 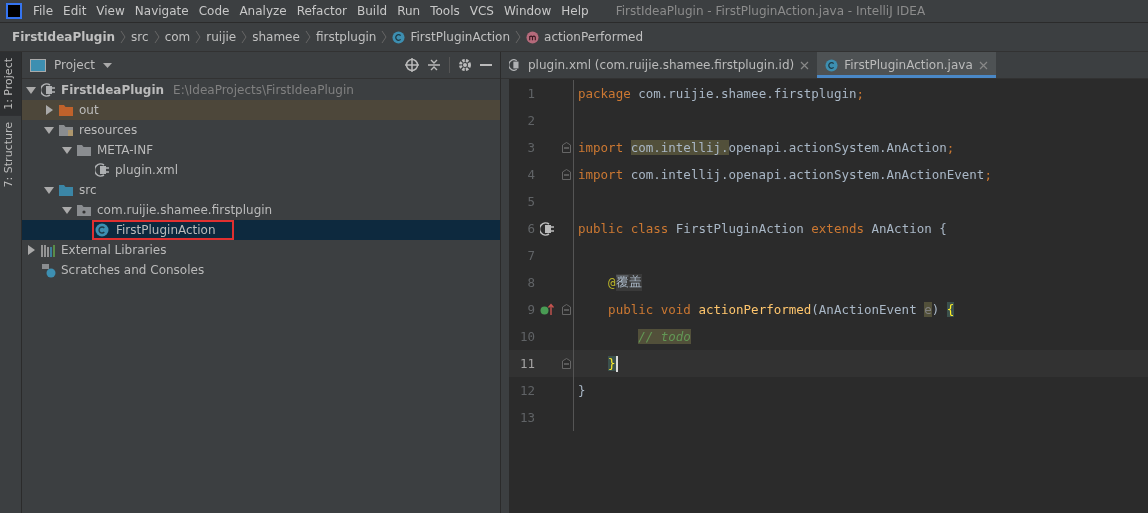 What do you see at coordinates (530, 201) in the screenshot?
I see `line-number: 5` at bounding box center [530, 201].